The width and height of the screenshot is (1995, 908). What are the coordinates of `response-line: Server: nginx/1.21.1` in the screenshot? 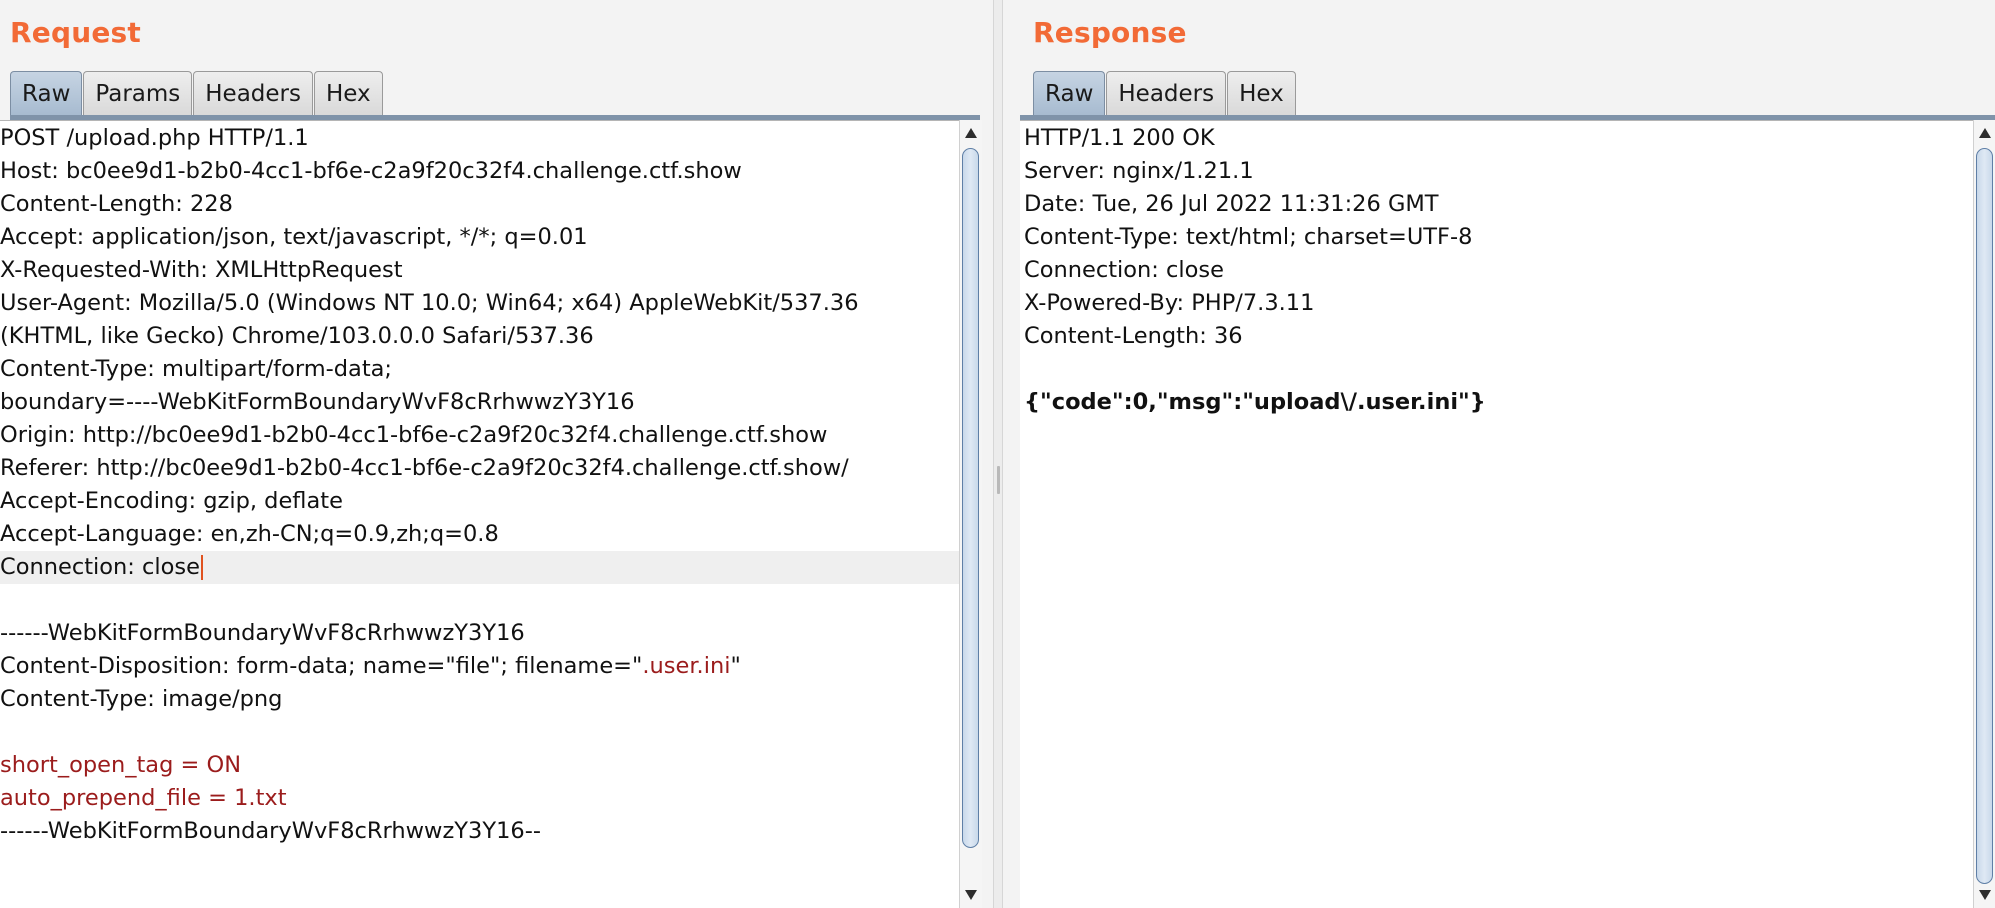 It's located at (1139, 171).